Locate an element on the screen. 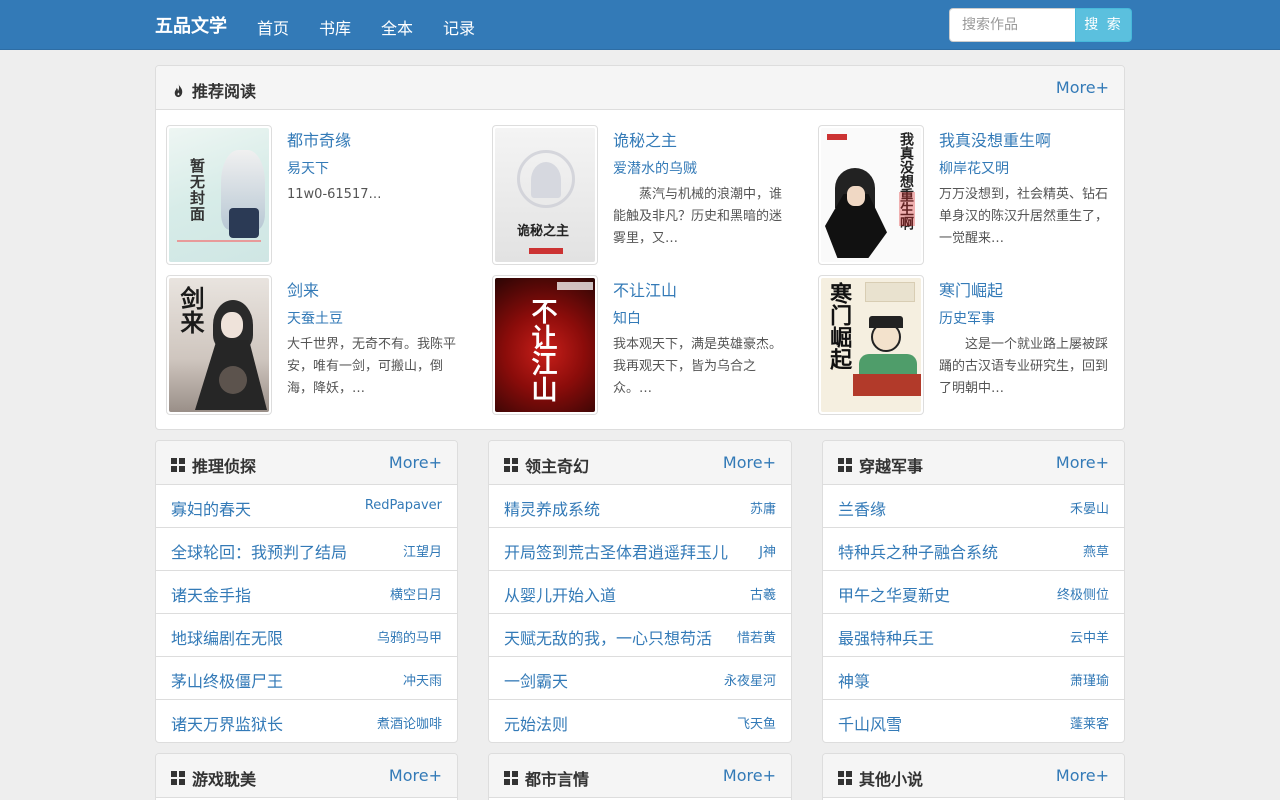 Image resolution: width=1280 pixels, height=800 pixels. search-input: 搜索作品 is located at coordinates (1012, 25).